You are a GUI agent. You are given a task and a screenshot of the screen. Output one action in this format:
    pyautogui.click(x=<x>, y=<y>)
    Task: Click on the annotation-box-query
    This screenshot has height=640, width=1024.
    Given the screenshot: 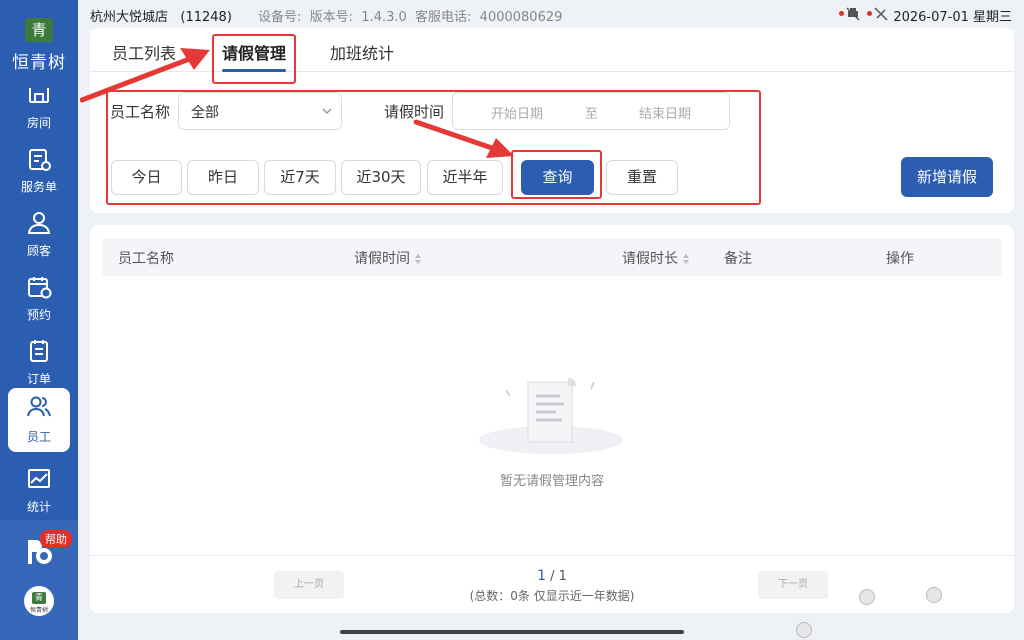 What is the action you would take?
    pyautogui.click(x=556, y=174)
    